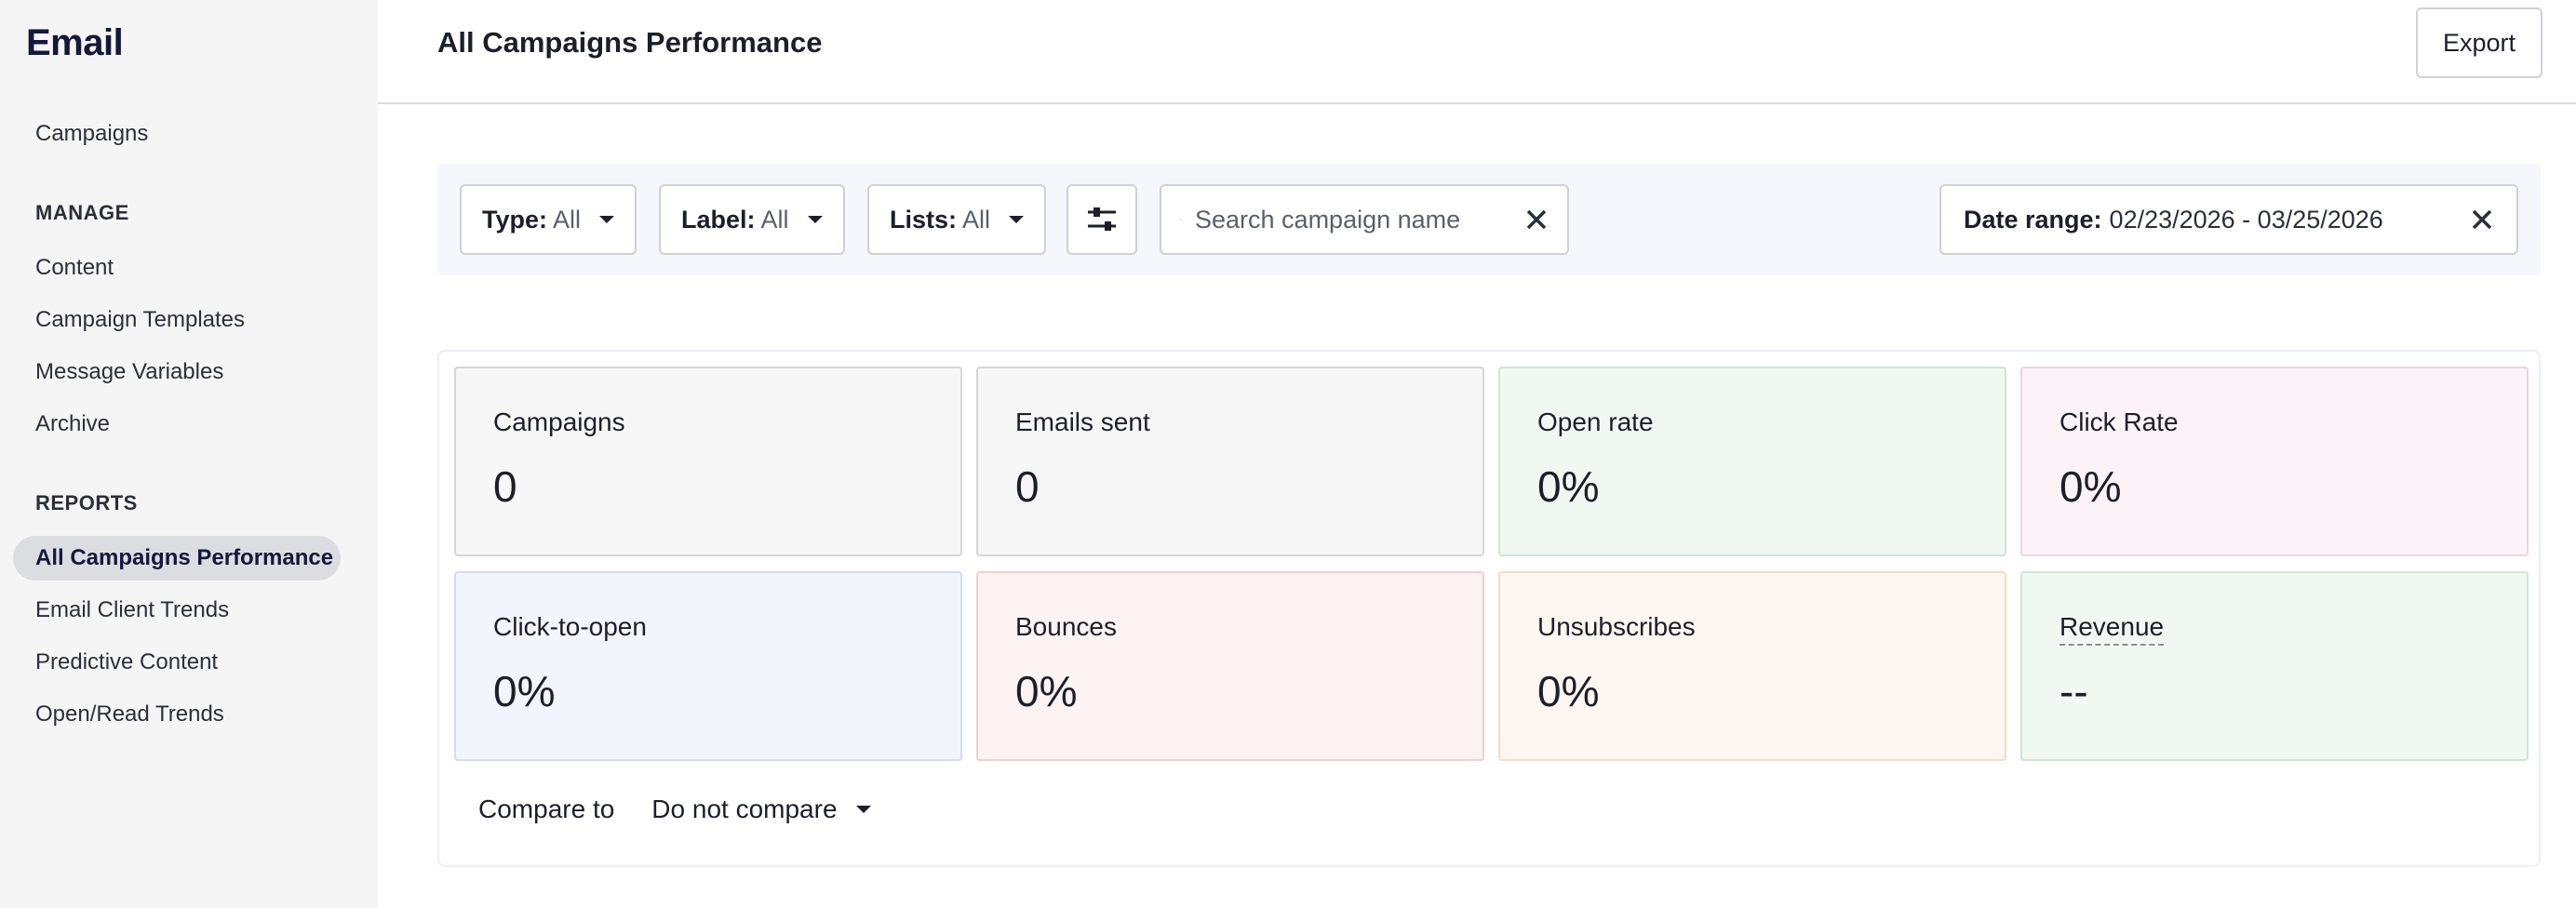 This screenshot has width=2576, height=908. Describe the element at coordinates (132, 610) in the screenshot. I see `sidebar-item-email-client-trends: Email Client Trends` at that location.